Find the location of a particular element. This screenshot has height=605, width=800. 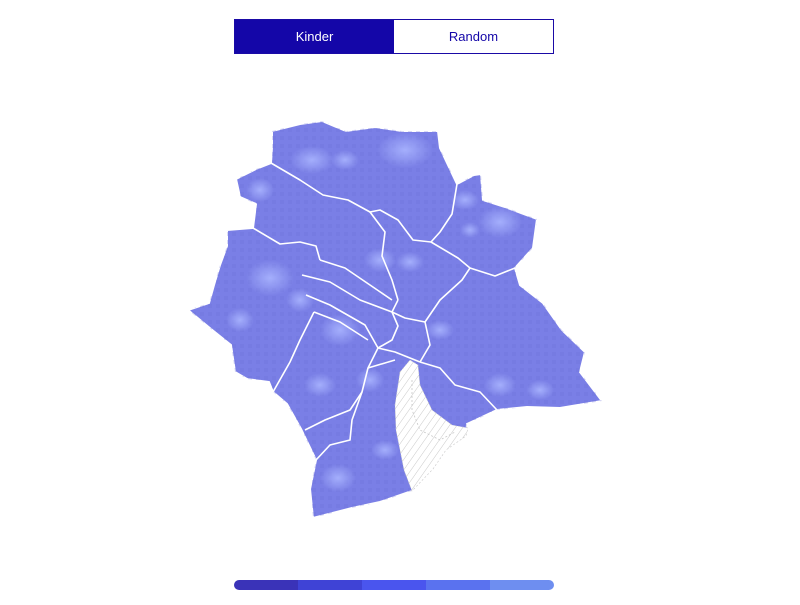

color-legend is located at coordinates (394, 585).